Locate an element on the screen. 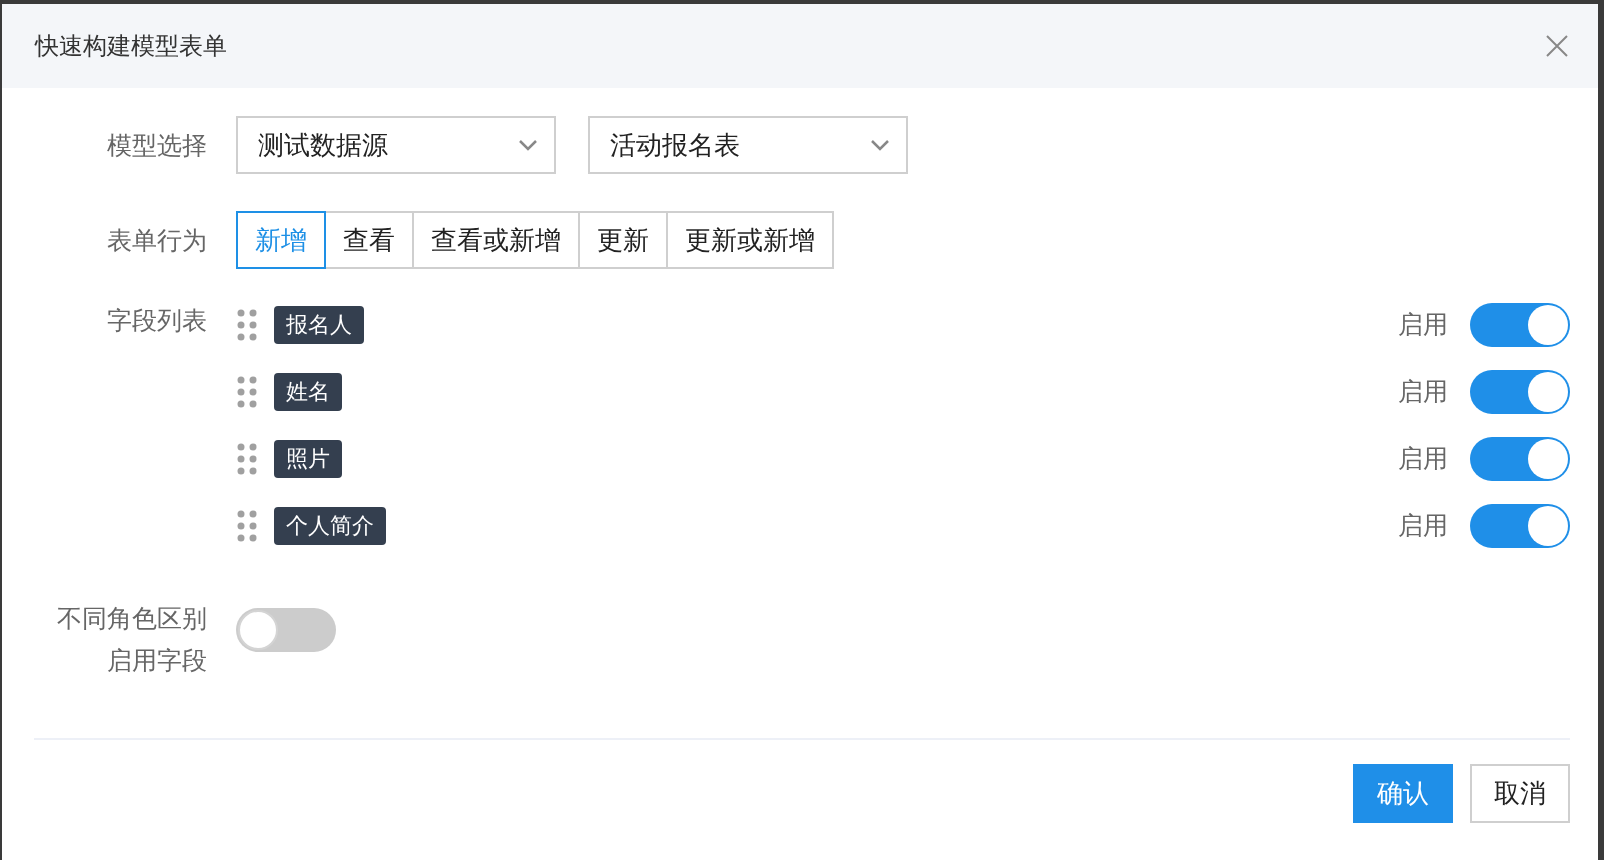 The width and height of the screenshot is (1604, 860). close-icon is located at coordinates (1557, 46).